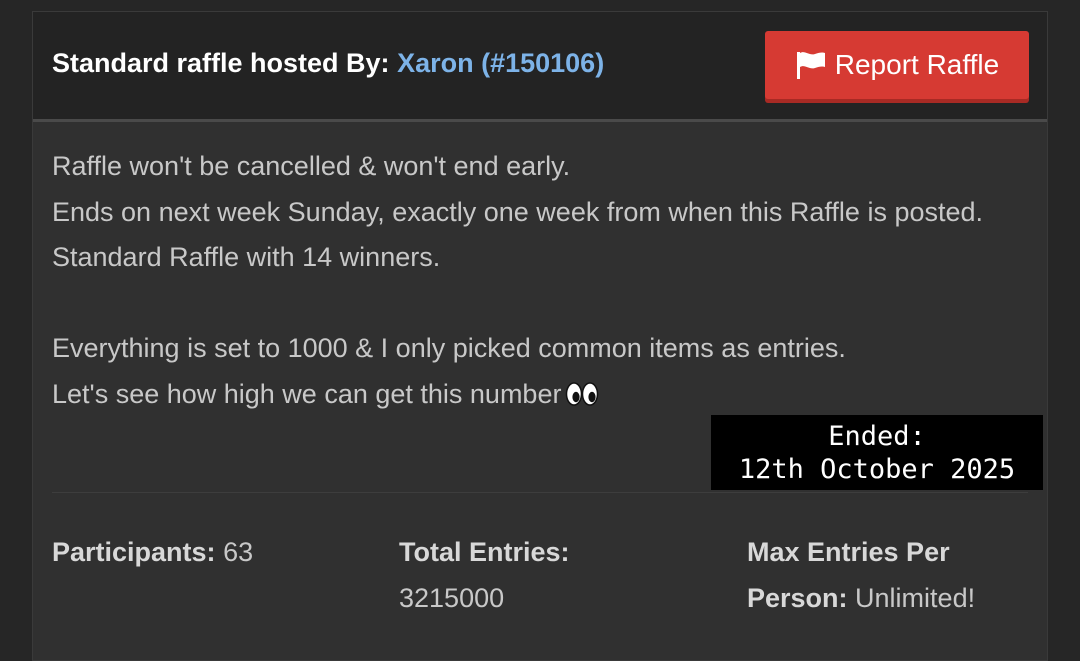 This screenshot has height=661, width=1080. What do you see at coordinates (915, 598) in the screenshot?
I see `max-entries-value: Unlimited!` at bounding box center [915, 598].